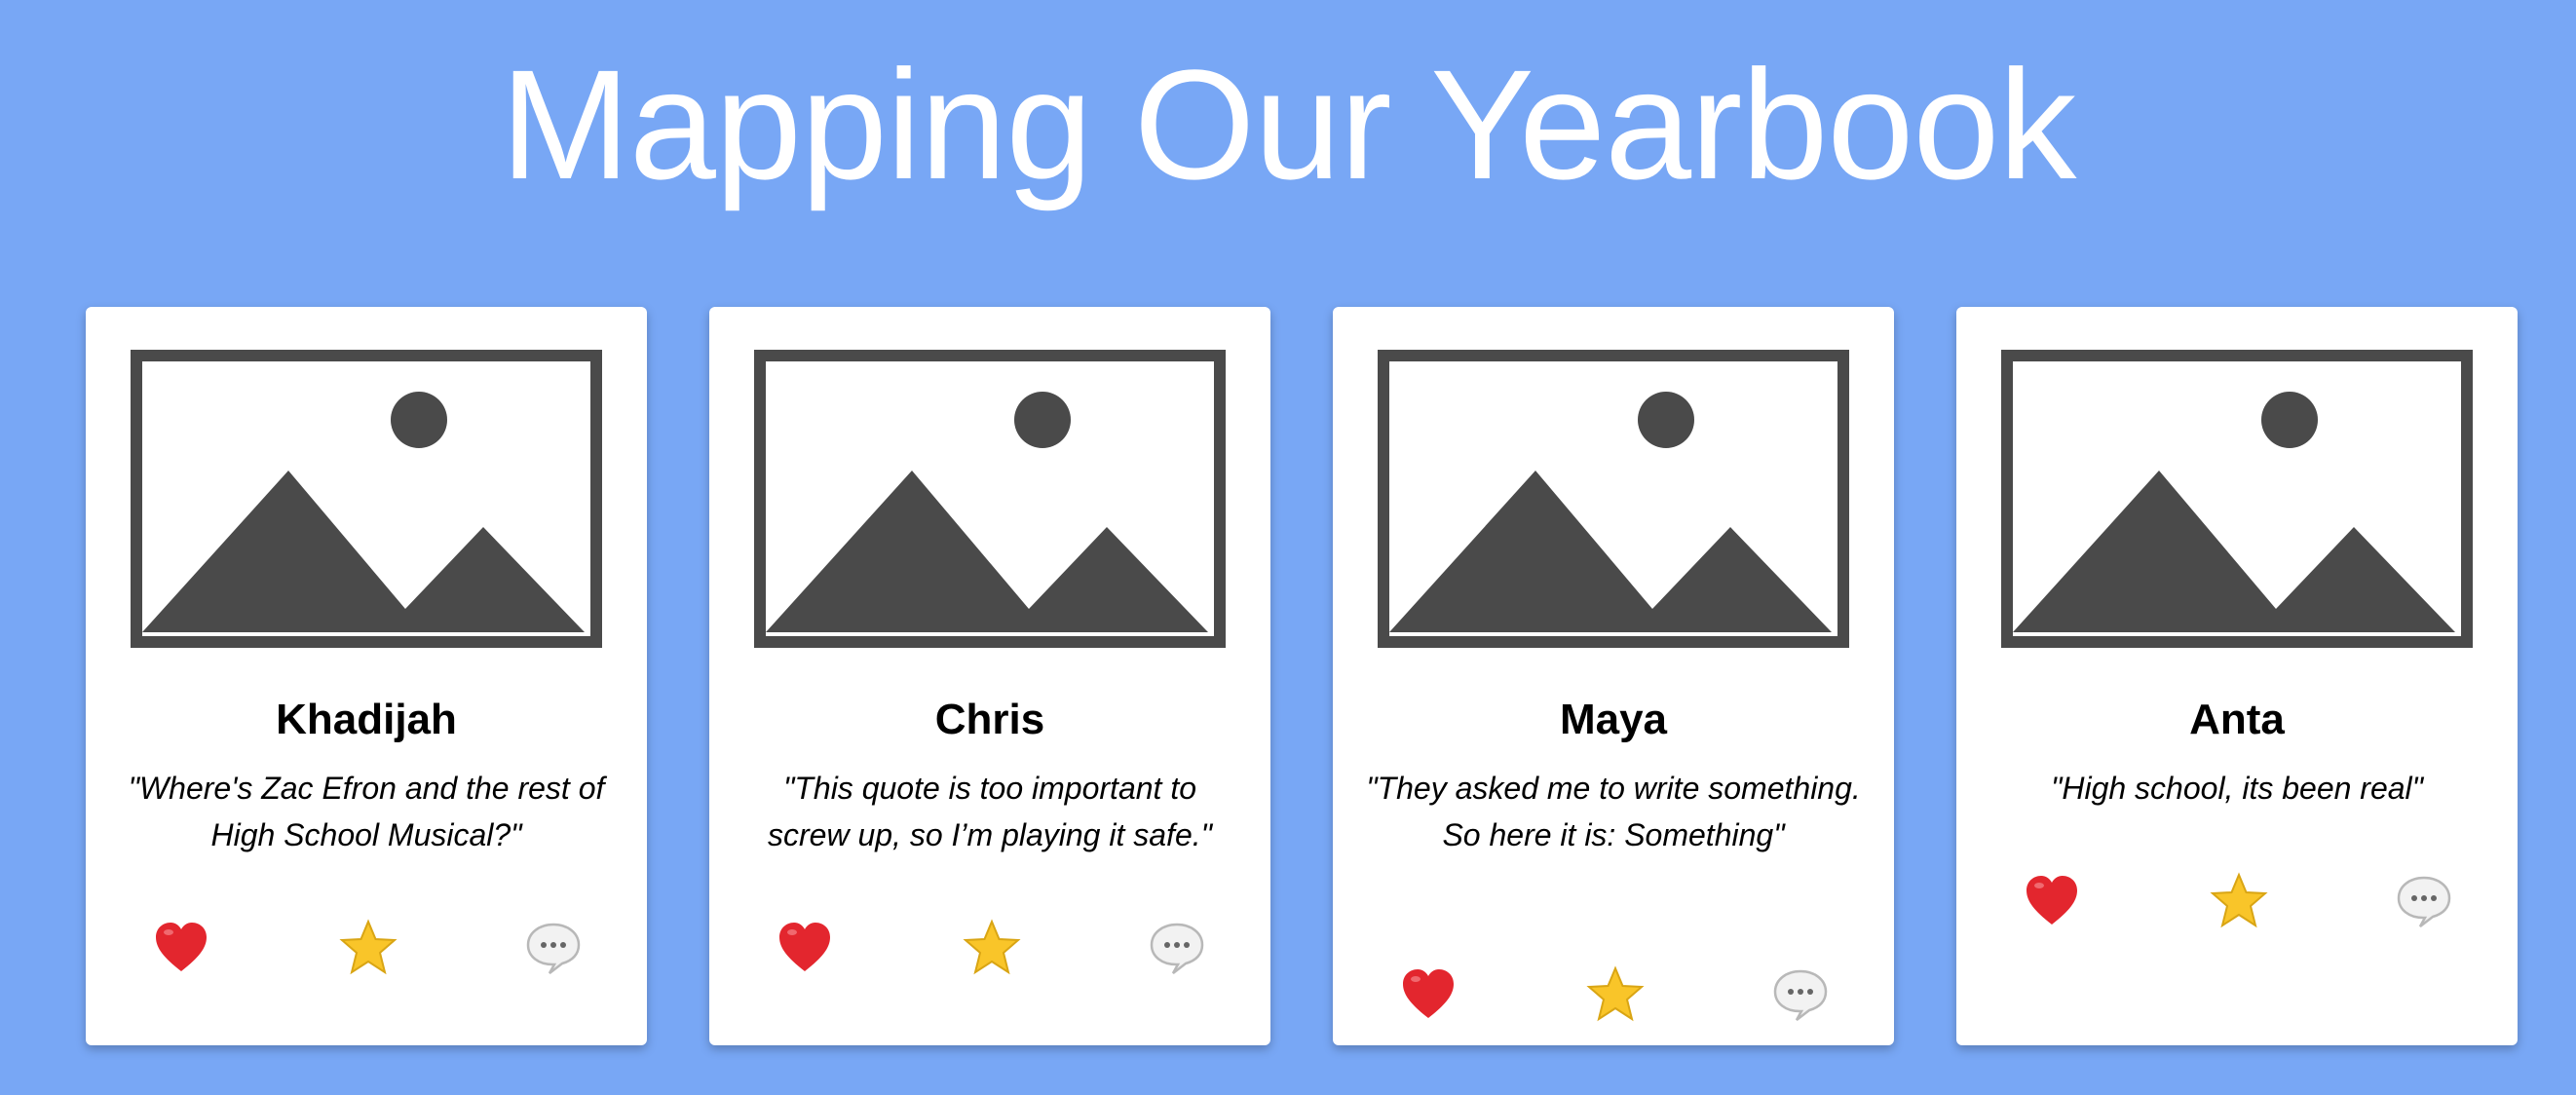 This screenshot has width=2576, height=1095. What do you see at coordinates (2237, 720) in the screenshot?
I see `student-name: Anta` at bounding box center [2237, 720].